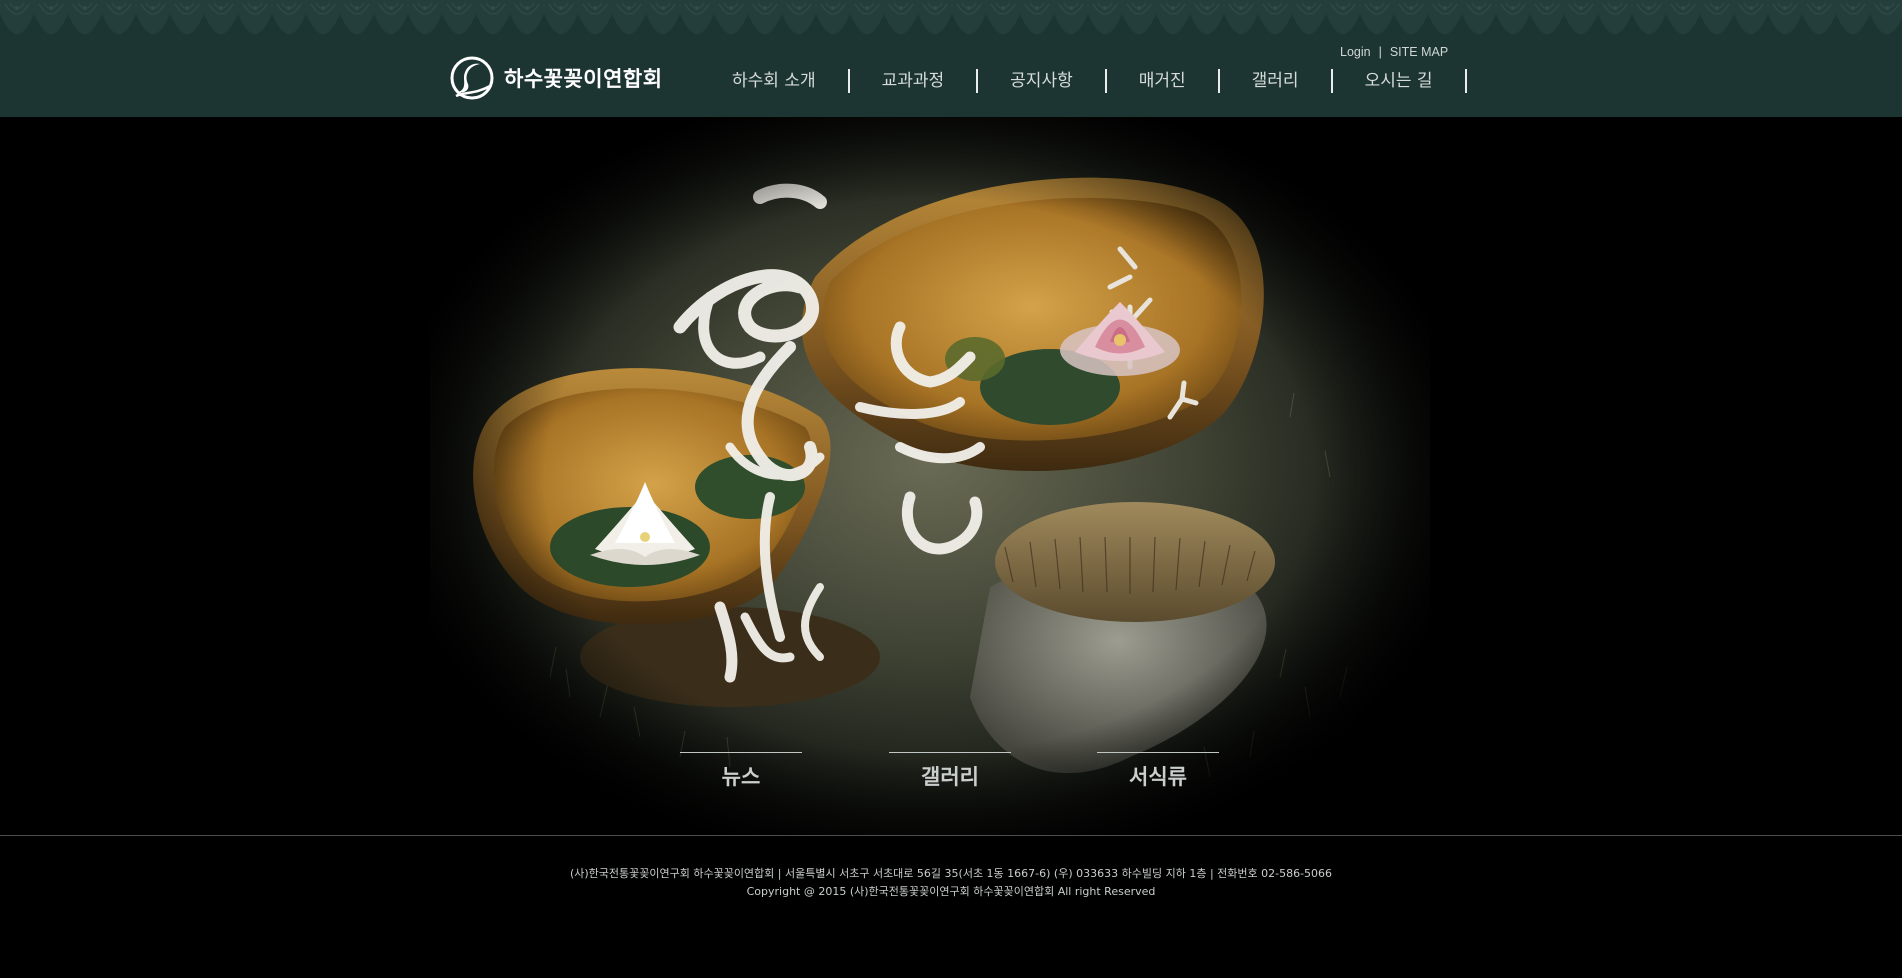 The image size is (1902, 978). I want to click on quick-link-gallery: 갤러리, so click(950, 772).